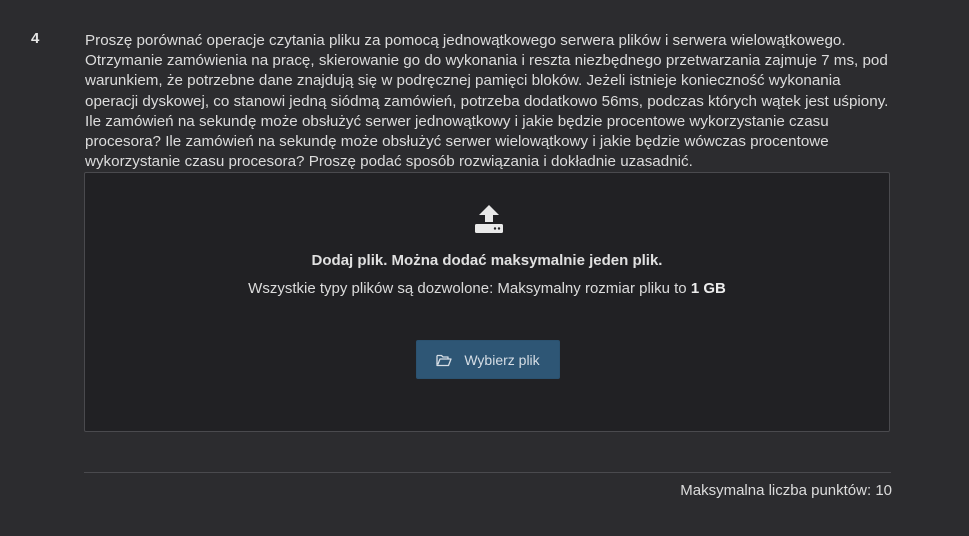 The image size is (969, 536). I want to click on max-points: Maksymalna liczba punktów: 10, so click(786, 490).